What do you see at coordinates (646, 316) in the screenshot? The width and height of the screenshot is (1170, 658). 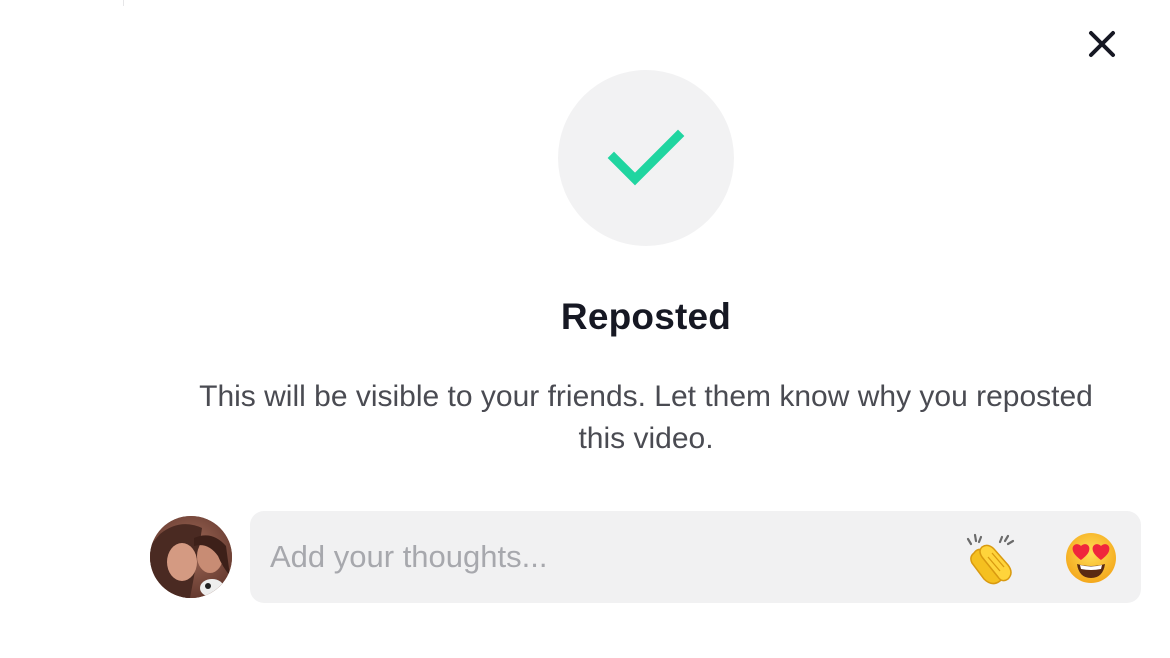 I see `dialog-title: Reposted` at bounding box center [646, 316].